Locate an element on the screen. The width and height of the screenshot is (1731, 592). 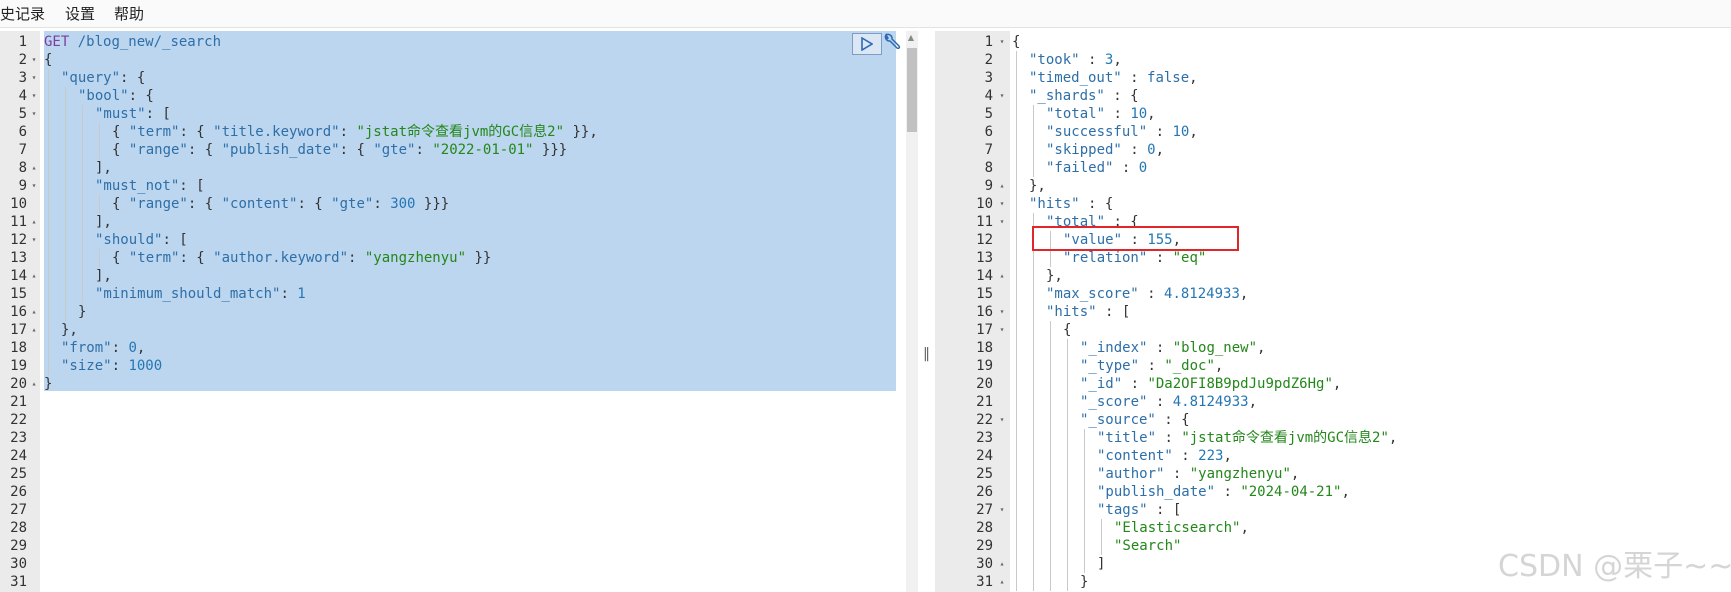
code-text: { is located at coordinates (1041, 330).